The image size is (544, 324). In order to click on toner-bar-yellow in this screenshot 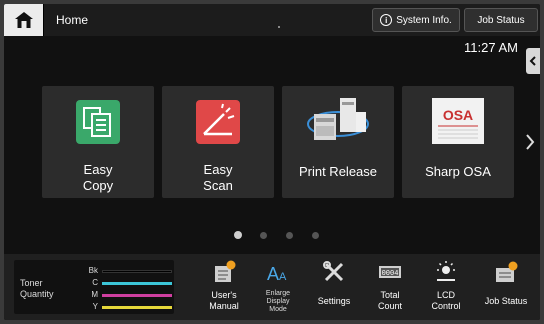, I will do `click(137, 307)`.